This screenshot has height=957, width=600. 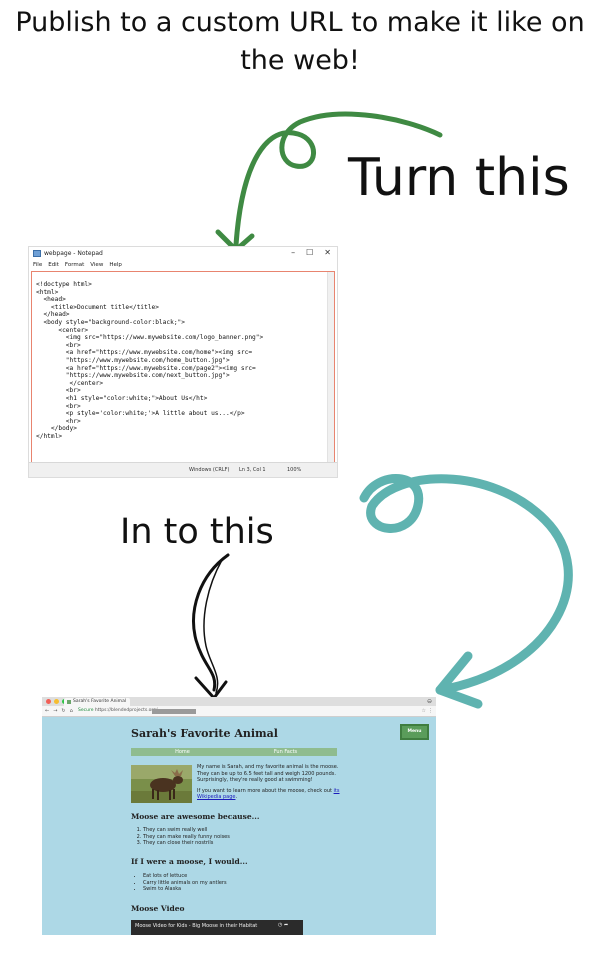 I want to click on menu-format: Format, so click(x=74, y=265).